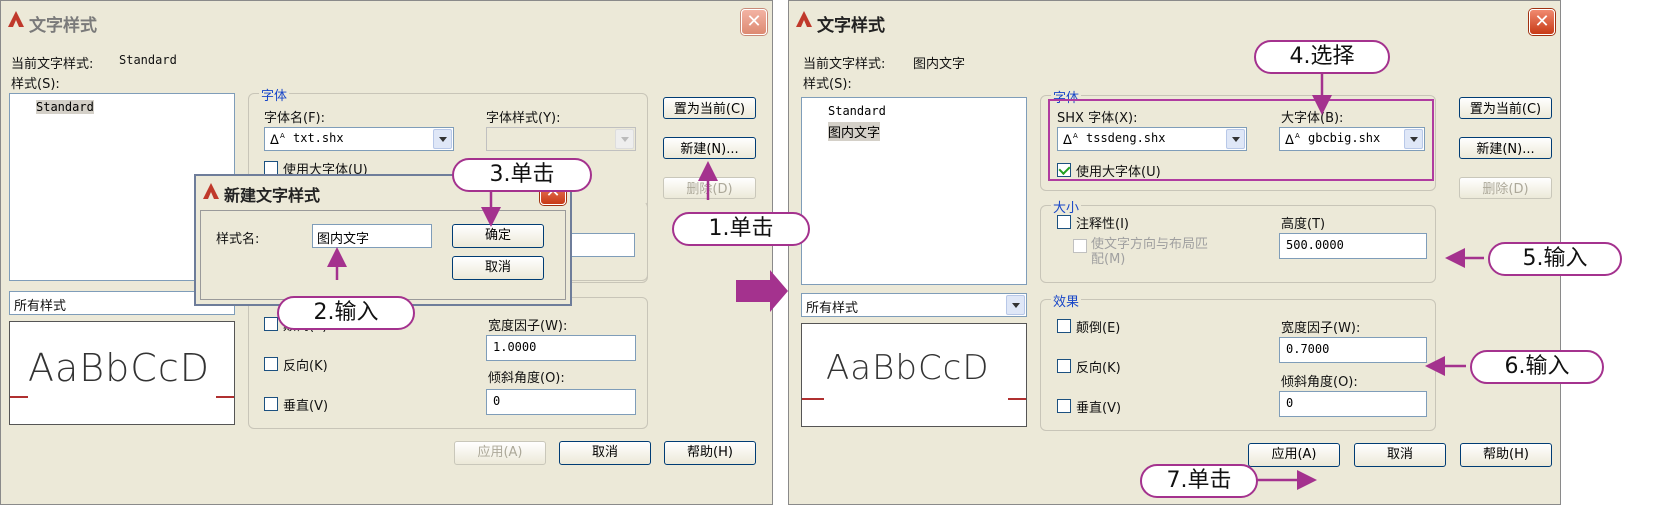 The image size is (1661, 505). I want to click on callout-step-7: 7.单击, so click(1199, 481).